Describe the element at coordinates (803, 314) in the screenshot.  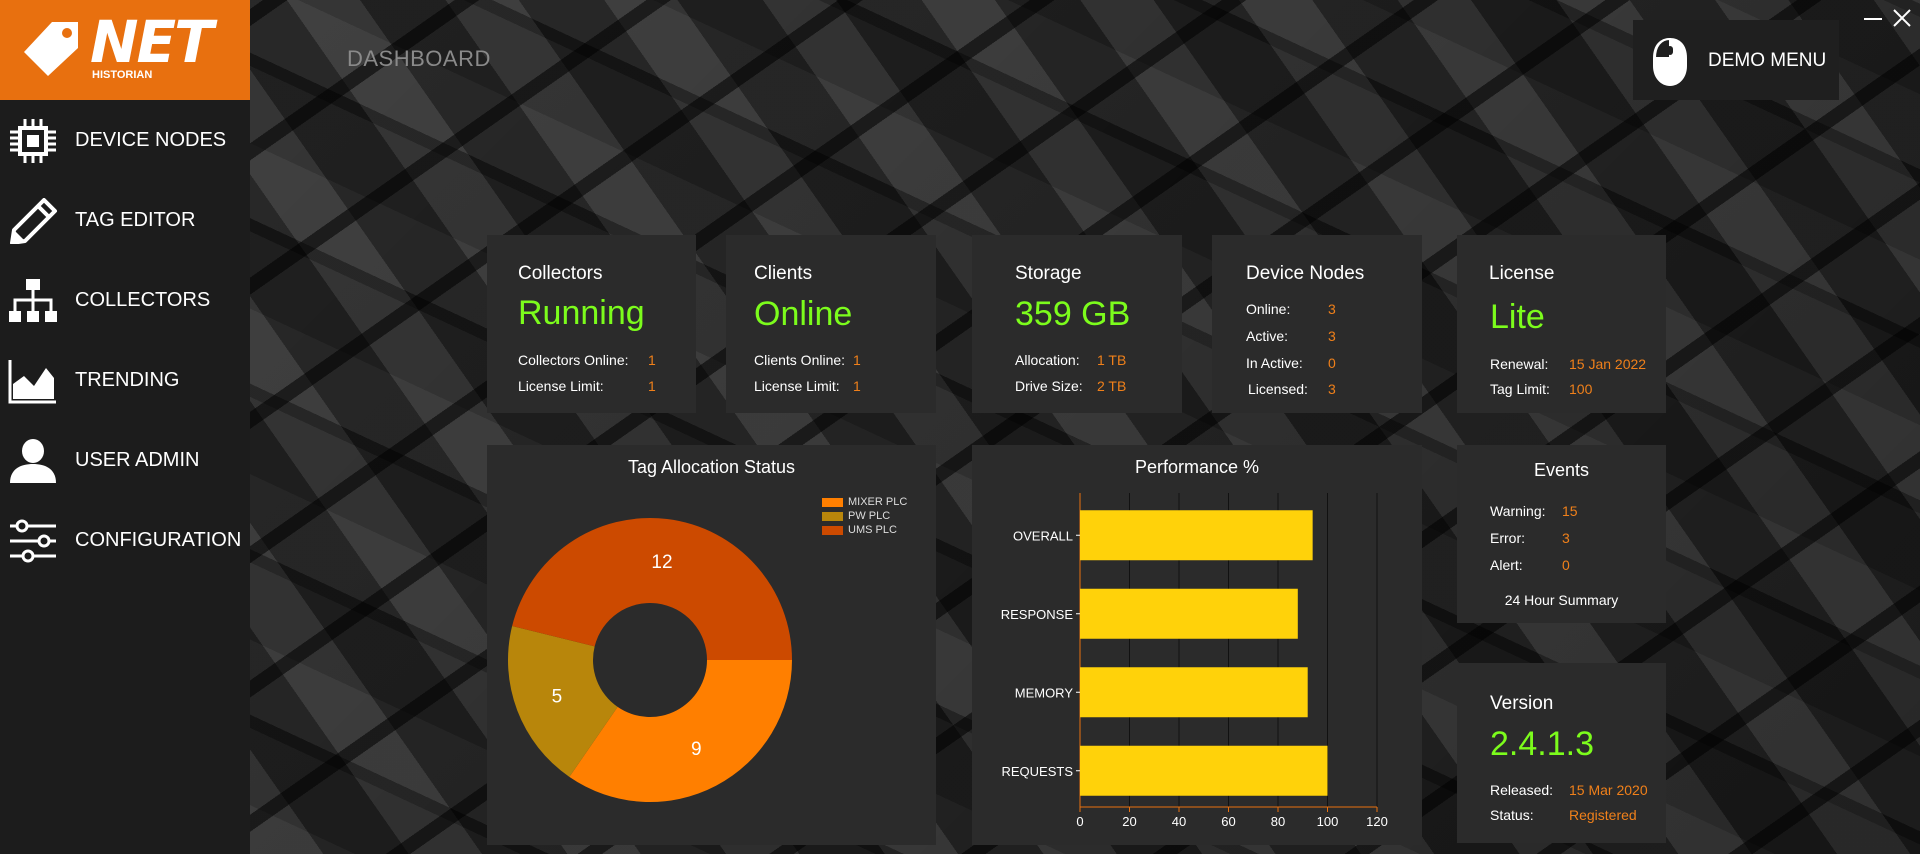
I see `clients-status: Online` at that location.